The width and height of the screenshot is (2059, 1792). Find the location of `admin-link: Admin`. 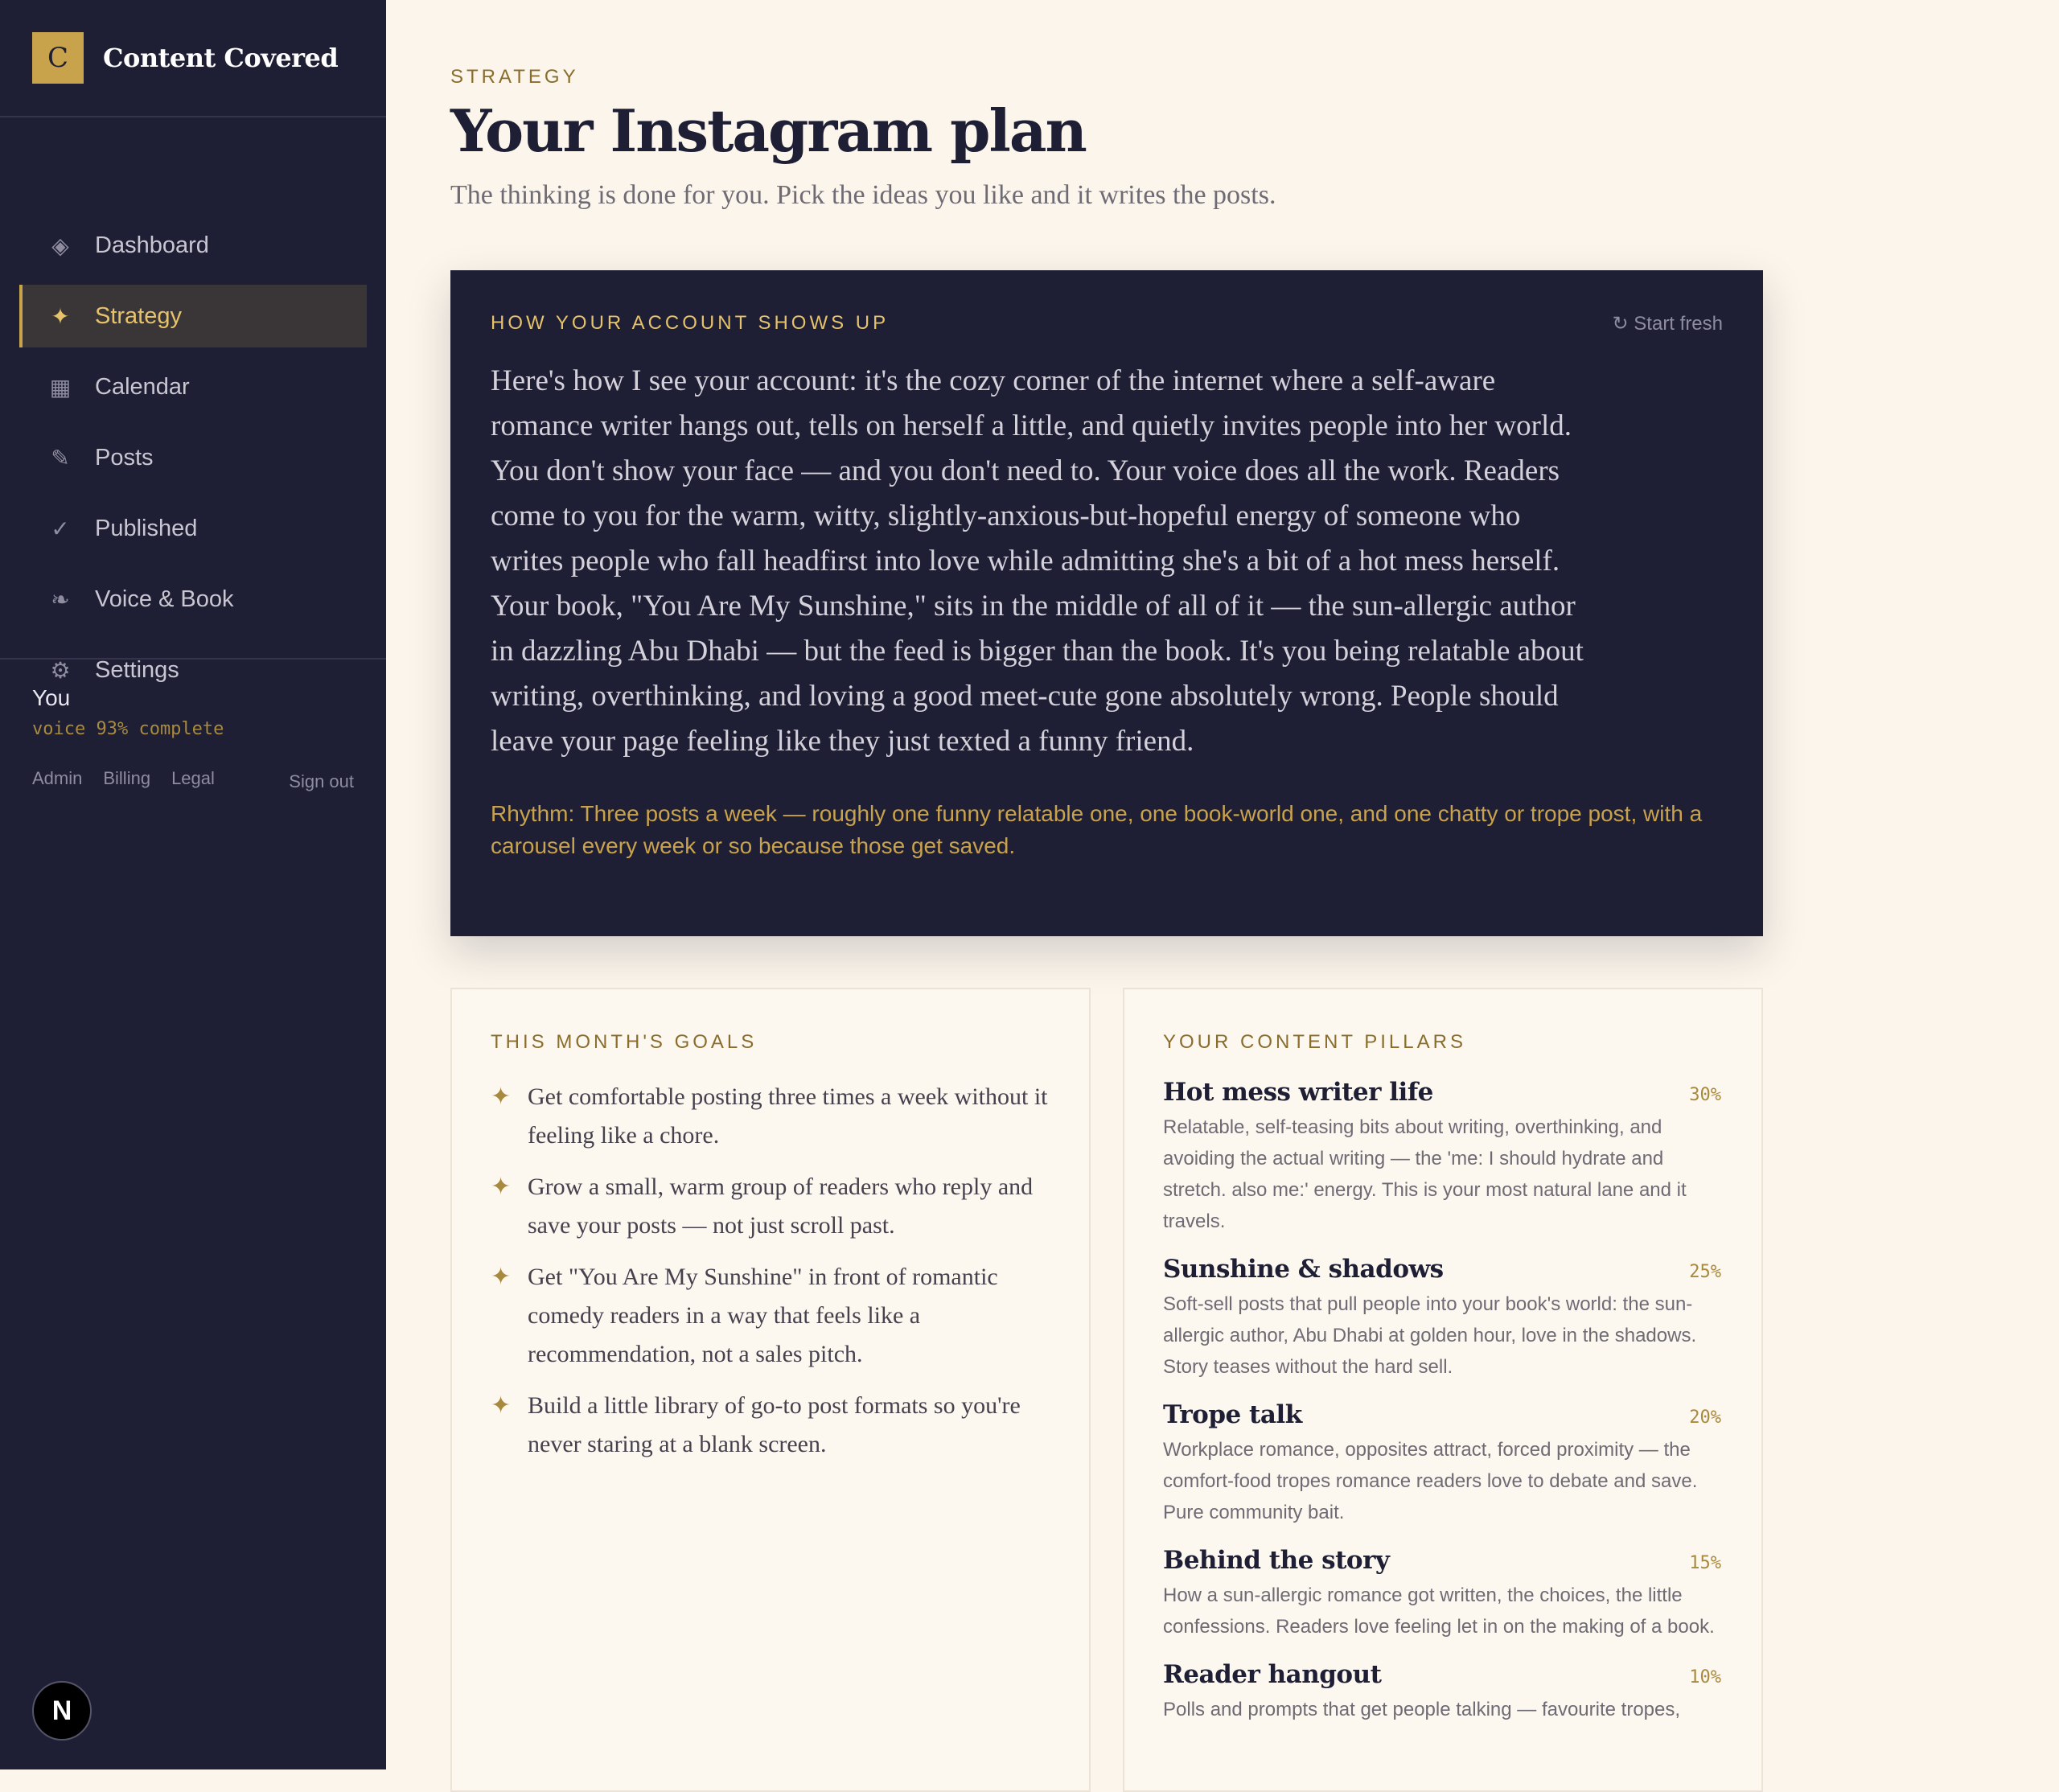

admin-link: Admin is located at coordinates (57, 778).